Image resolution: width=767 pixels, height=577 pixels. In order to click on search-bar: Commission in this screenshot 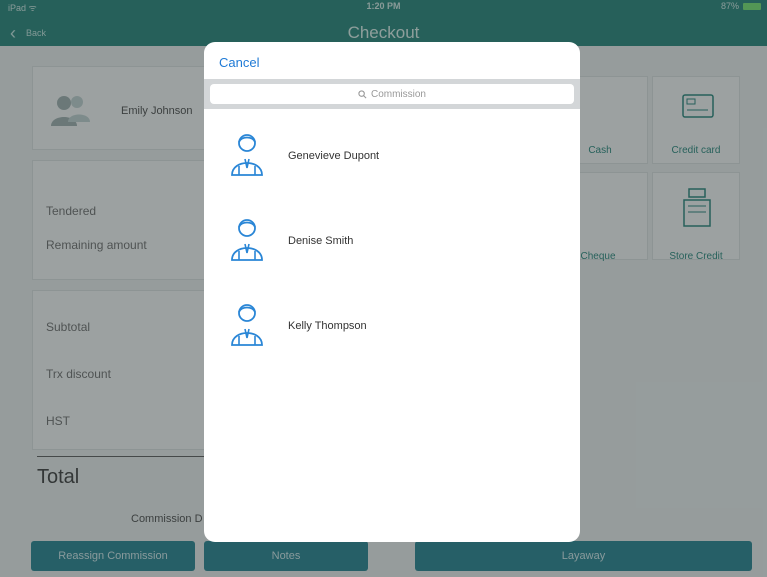, I will do `click(392, 94)`.